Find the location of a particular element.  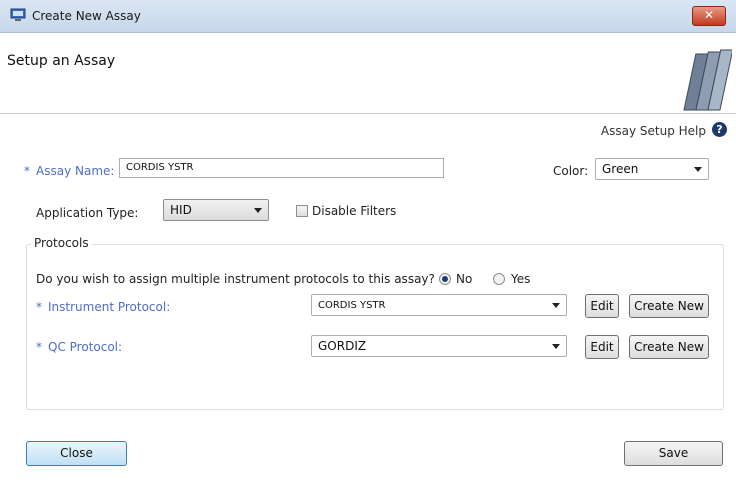

close-button: Close is located at coordinates (76, 453).